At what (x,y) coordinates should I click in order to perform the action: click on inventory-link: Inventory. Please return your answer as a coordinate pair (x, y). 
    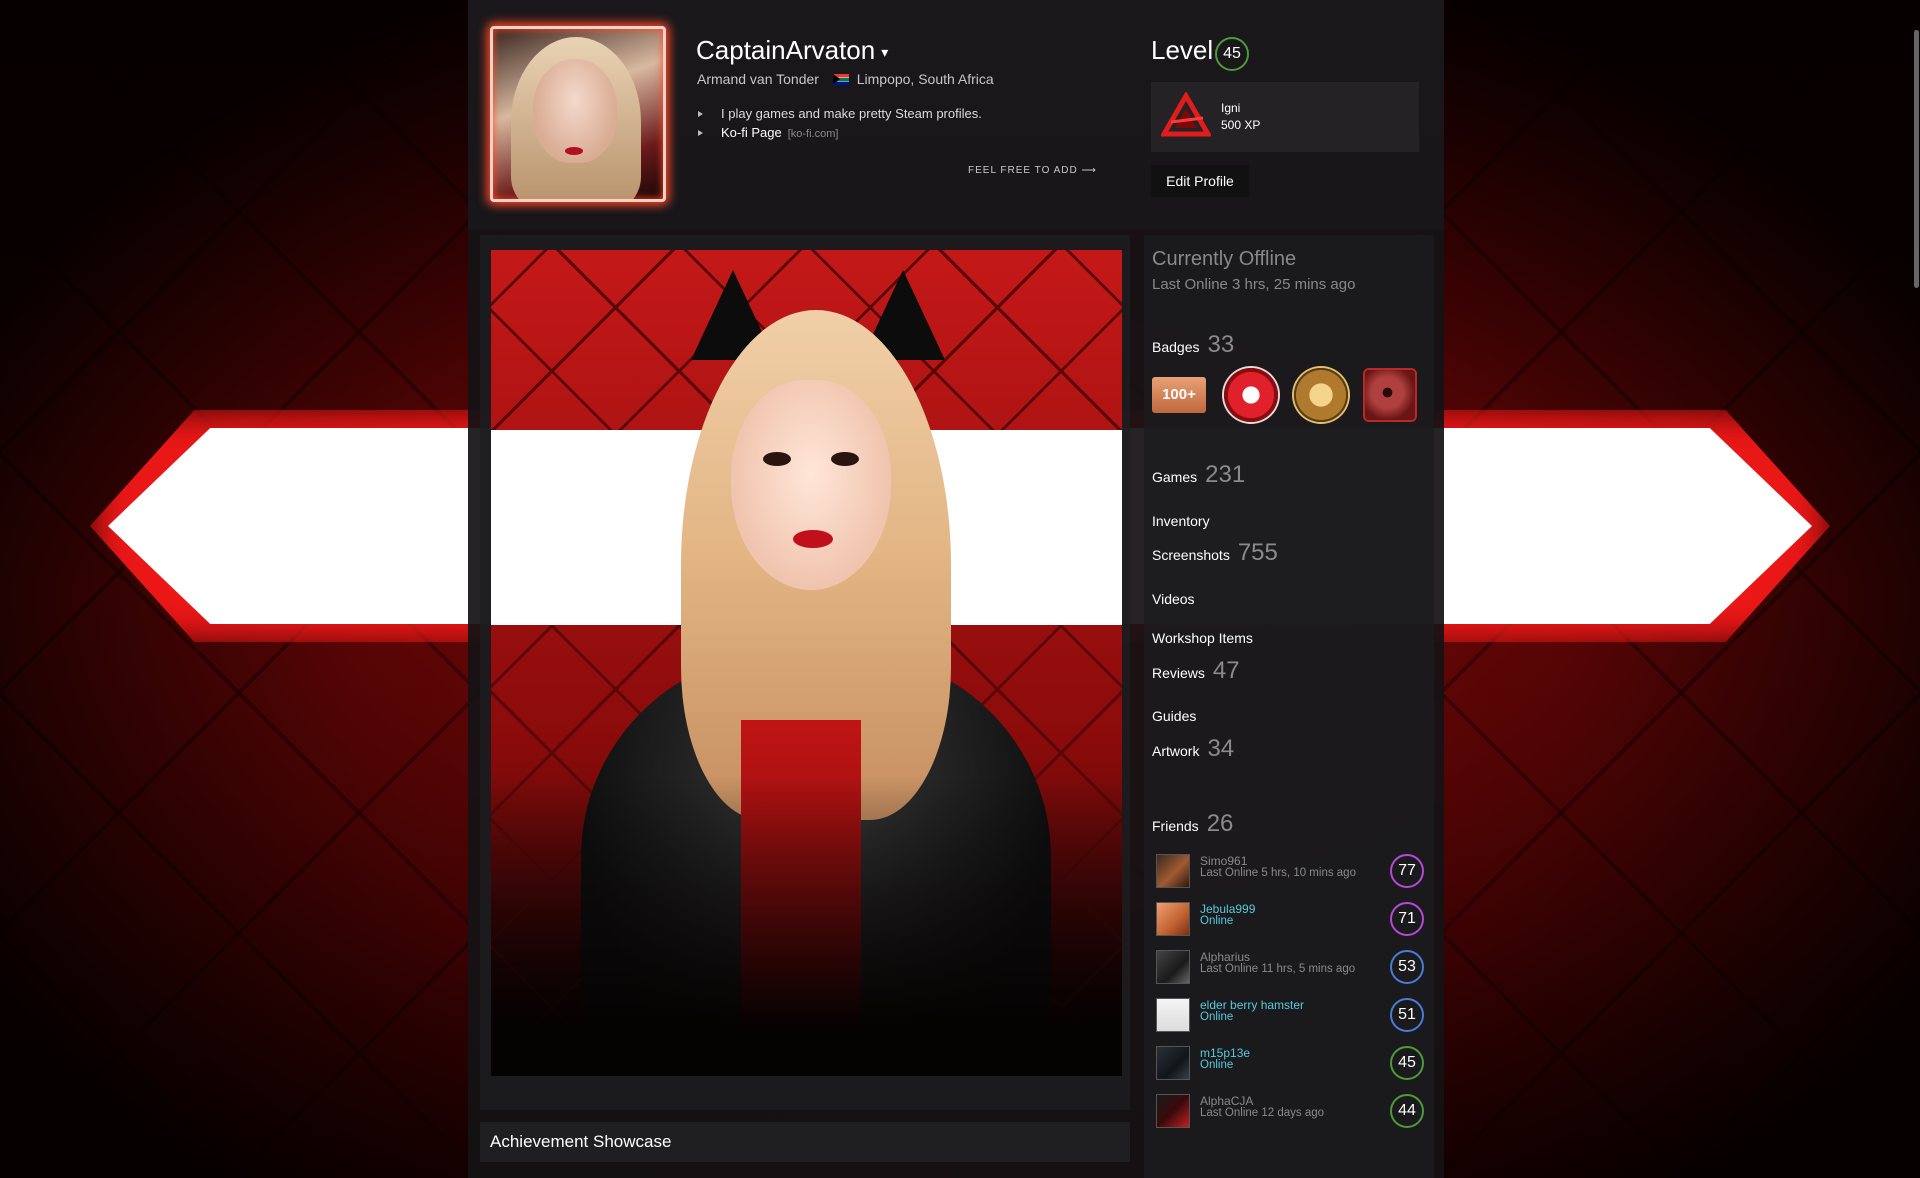
    Looking at the image, I should click on (1181, 522).